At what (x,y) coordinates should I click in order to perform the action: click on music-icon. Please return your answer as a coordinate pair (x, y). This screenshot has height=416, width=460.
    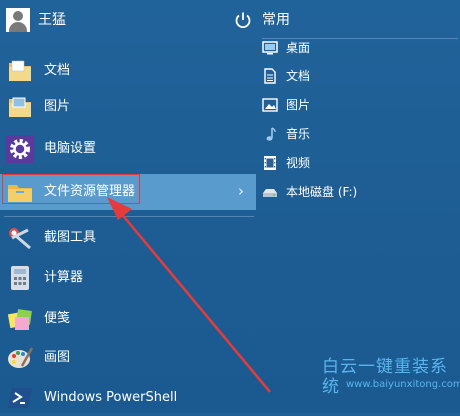
    Looking at the image, I should click on (271, 134).